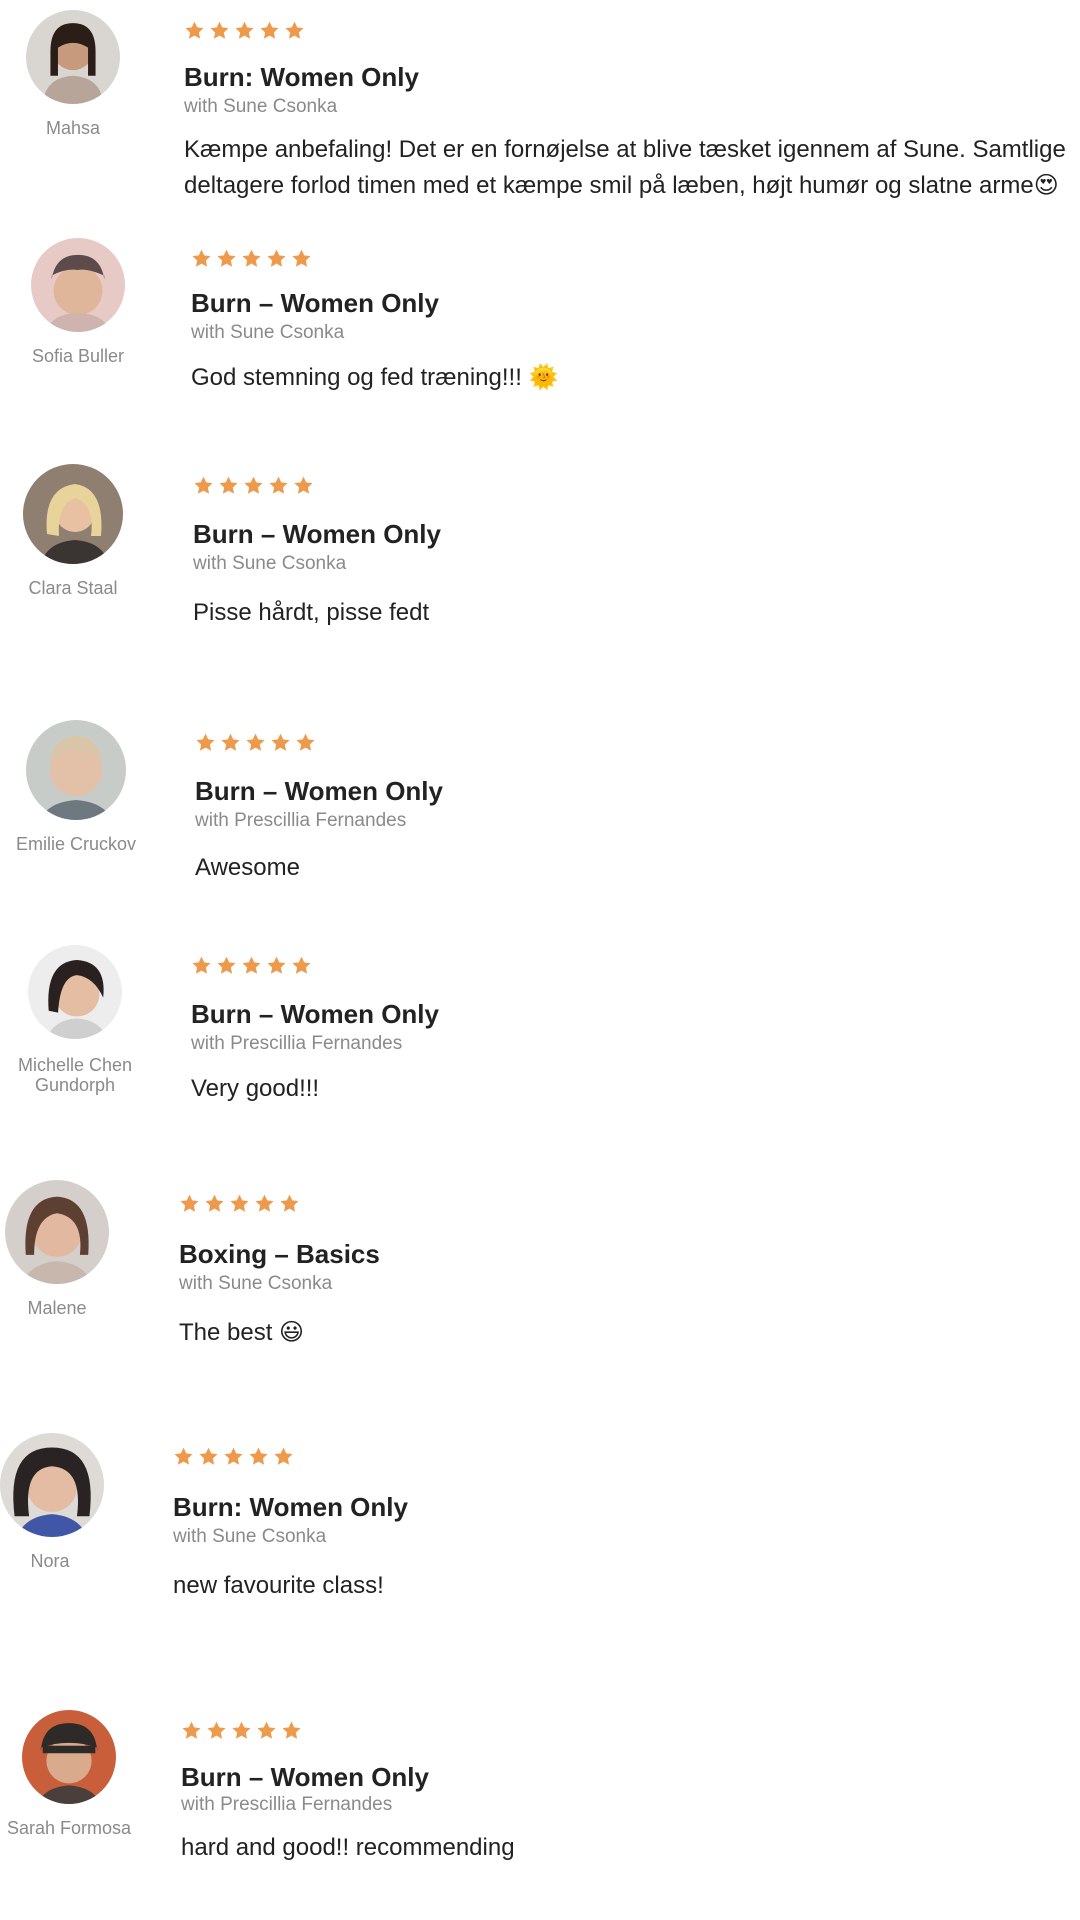 The image size is (1080, 1920). Describe the element at coordinates (73, 128) in the screenshot. I see `reviewer-name: Mahsa` at that location.